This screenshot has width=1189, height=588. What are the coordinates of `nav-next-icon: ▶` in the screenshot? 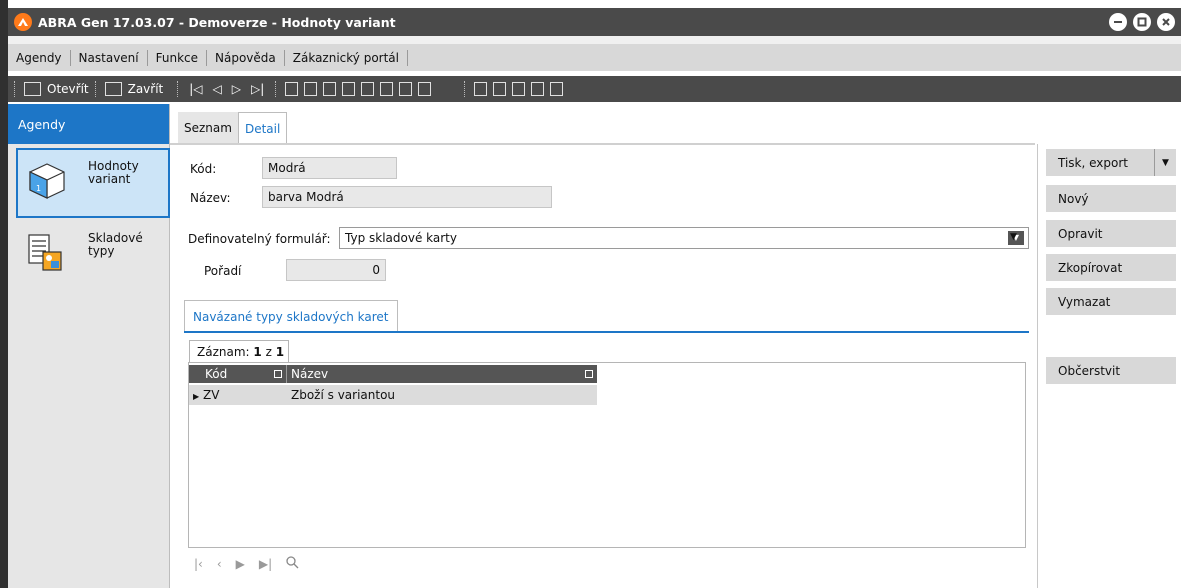 It's located at (240, 564).